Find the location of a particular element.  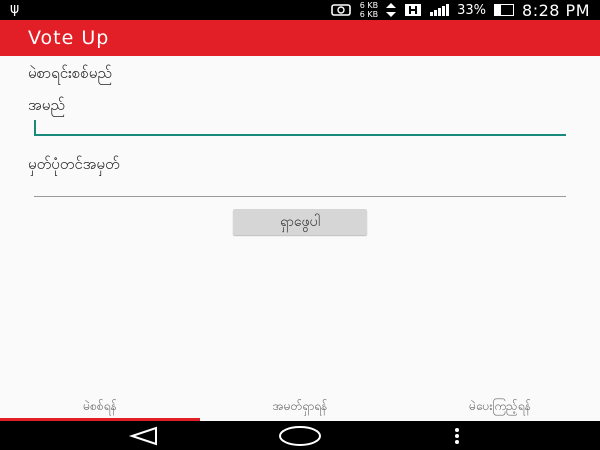

id-label: မှတ်ပုံတင်အမှတ် is located at coordinates (74, 164).